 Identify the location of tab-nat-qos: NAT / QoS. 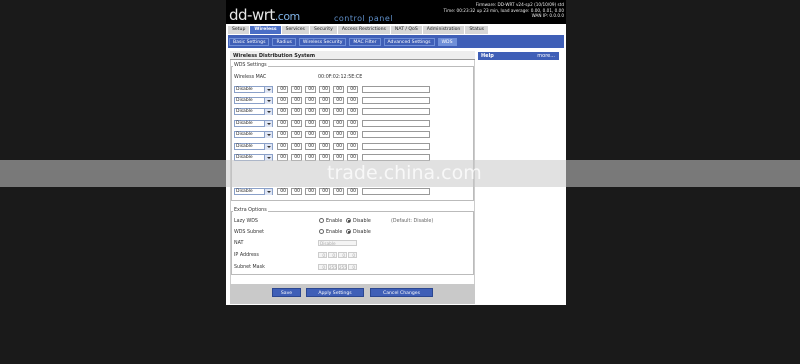
(406, 30).